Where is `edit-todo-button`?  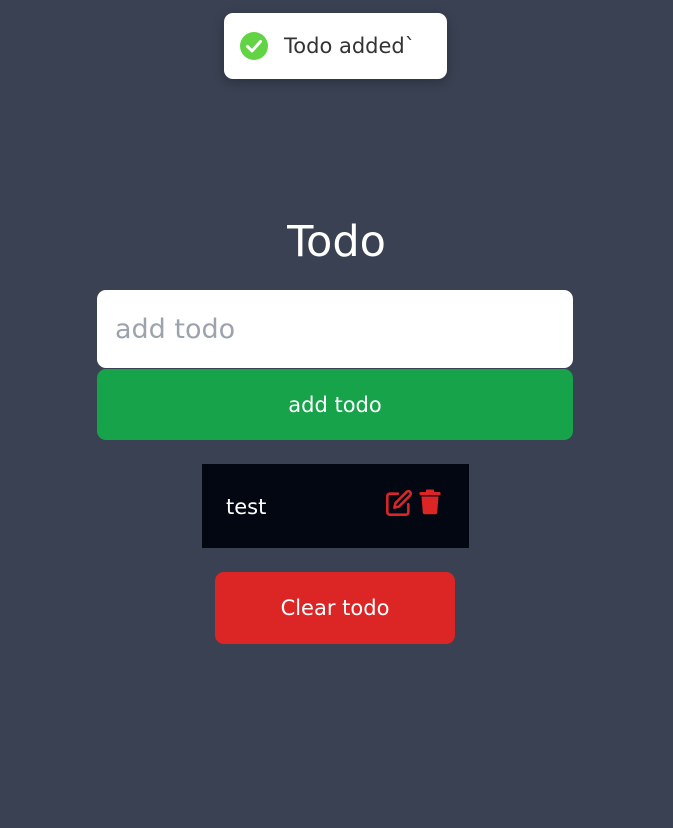
edit-todo-button is located at coordinates (399, 504).